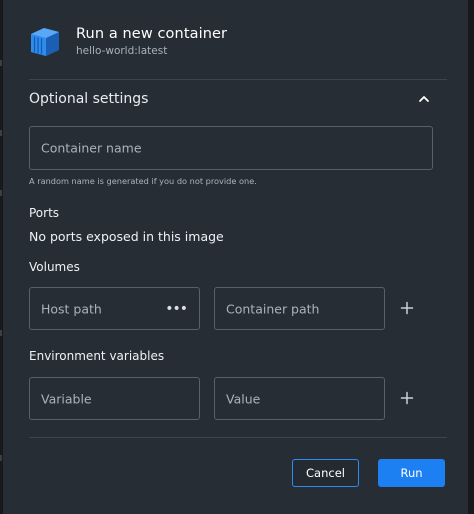  What do you see at coordinates (238, 79) in the screenshot?
I see `header-divider` at bounding box center [238, 79].